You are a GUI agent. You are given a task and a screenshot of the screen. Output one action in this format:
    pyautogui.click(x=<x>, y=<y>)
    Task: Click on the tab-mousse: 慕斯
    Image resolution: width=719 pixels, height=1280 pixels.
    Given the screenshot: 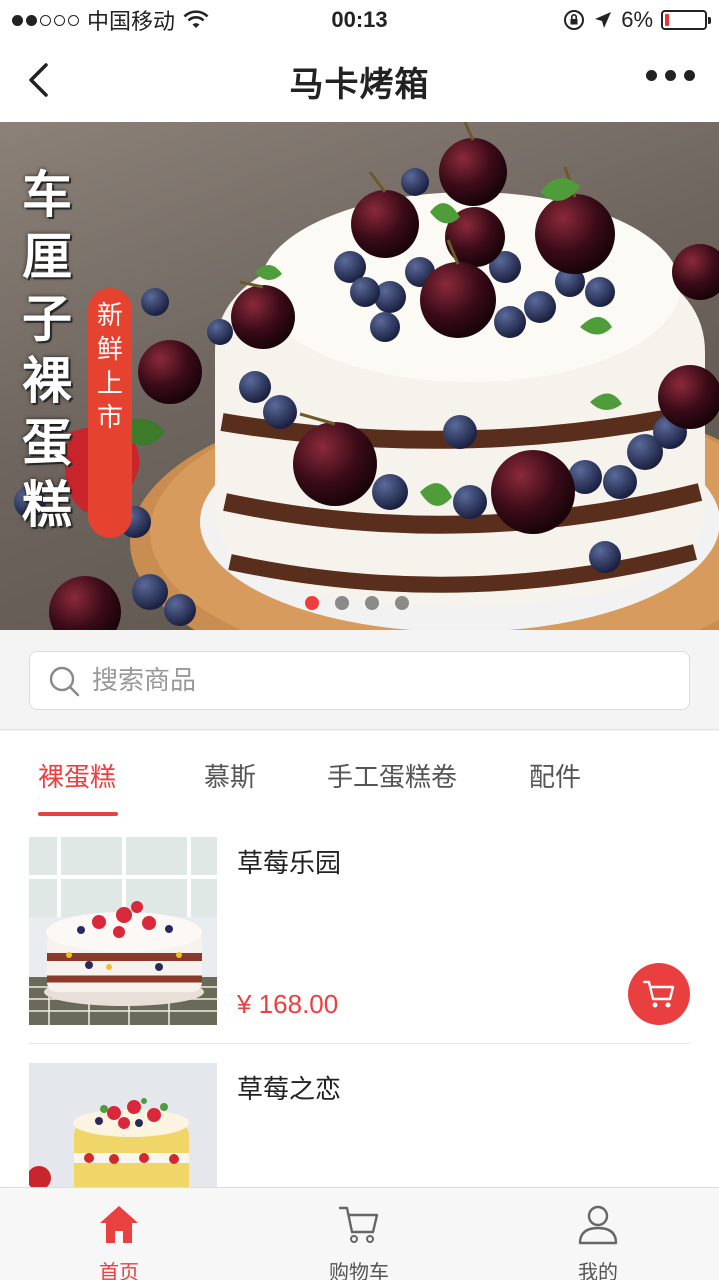 What is the action you would take?
    pyautogui.click(x=230, y=775)
    